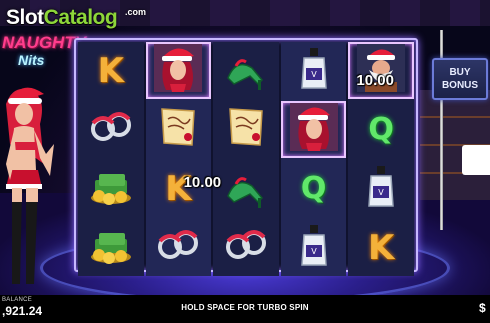 Image resolution: width=490 pixels, height=323 pixels. What do you see at coordinates (460, 85) in the screenshot?
I see `buy-bonus-label-2: BONUS` at bounding box center [460, 85].